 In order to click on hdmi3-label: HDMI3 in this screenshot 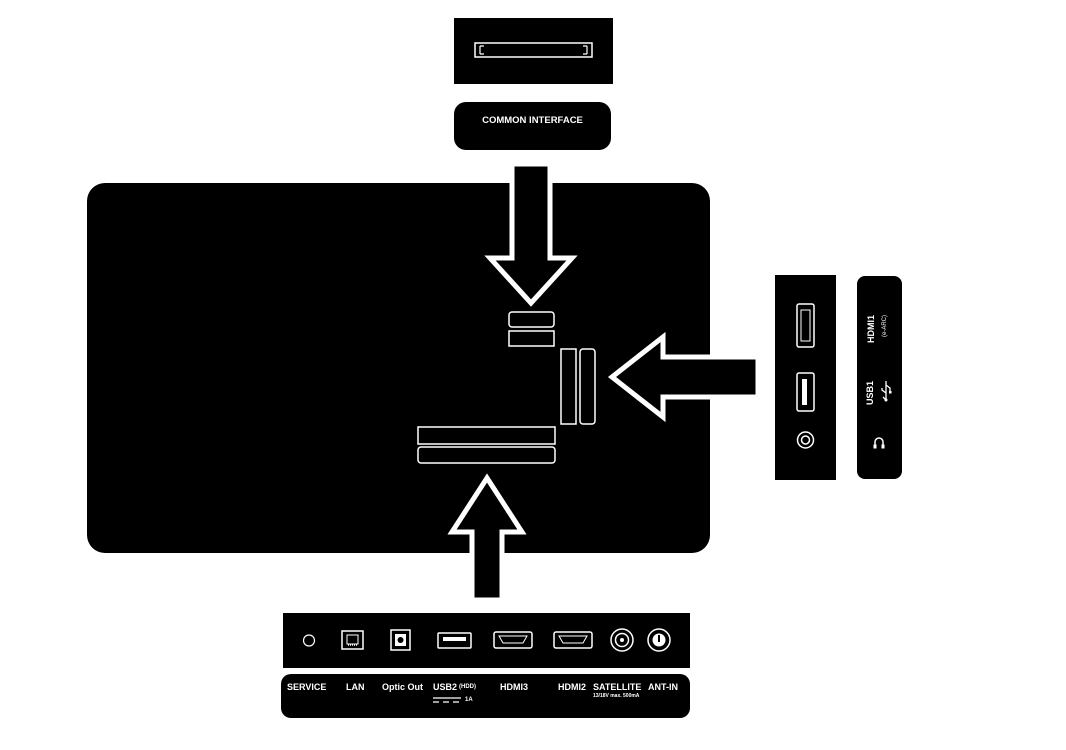, I will do `click(514, 687)`.